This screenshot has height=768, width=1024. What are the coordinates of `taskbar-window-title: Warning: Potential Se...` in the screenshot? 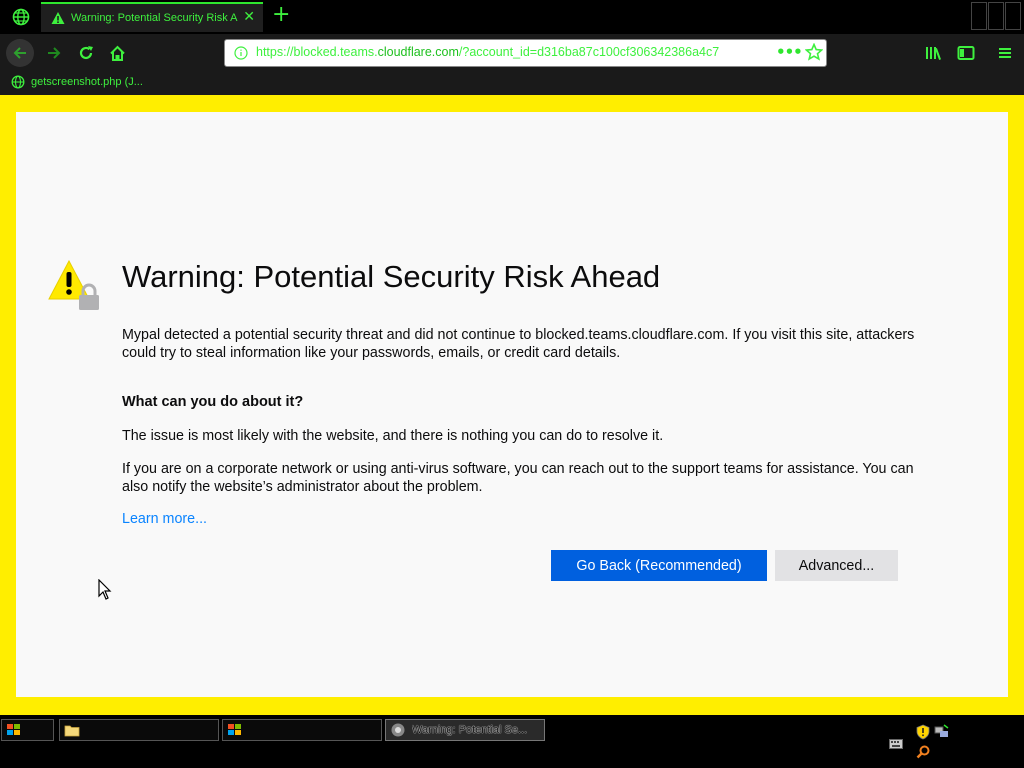 It's located at (470, 730).